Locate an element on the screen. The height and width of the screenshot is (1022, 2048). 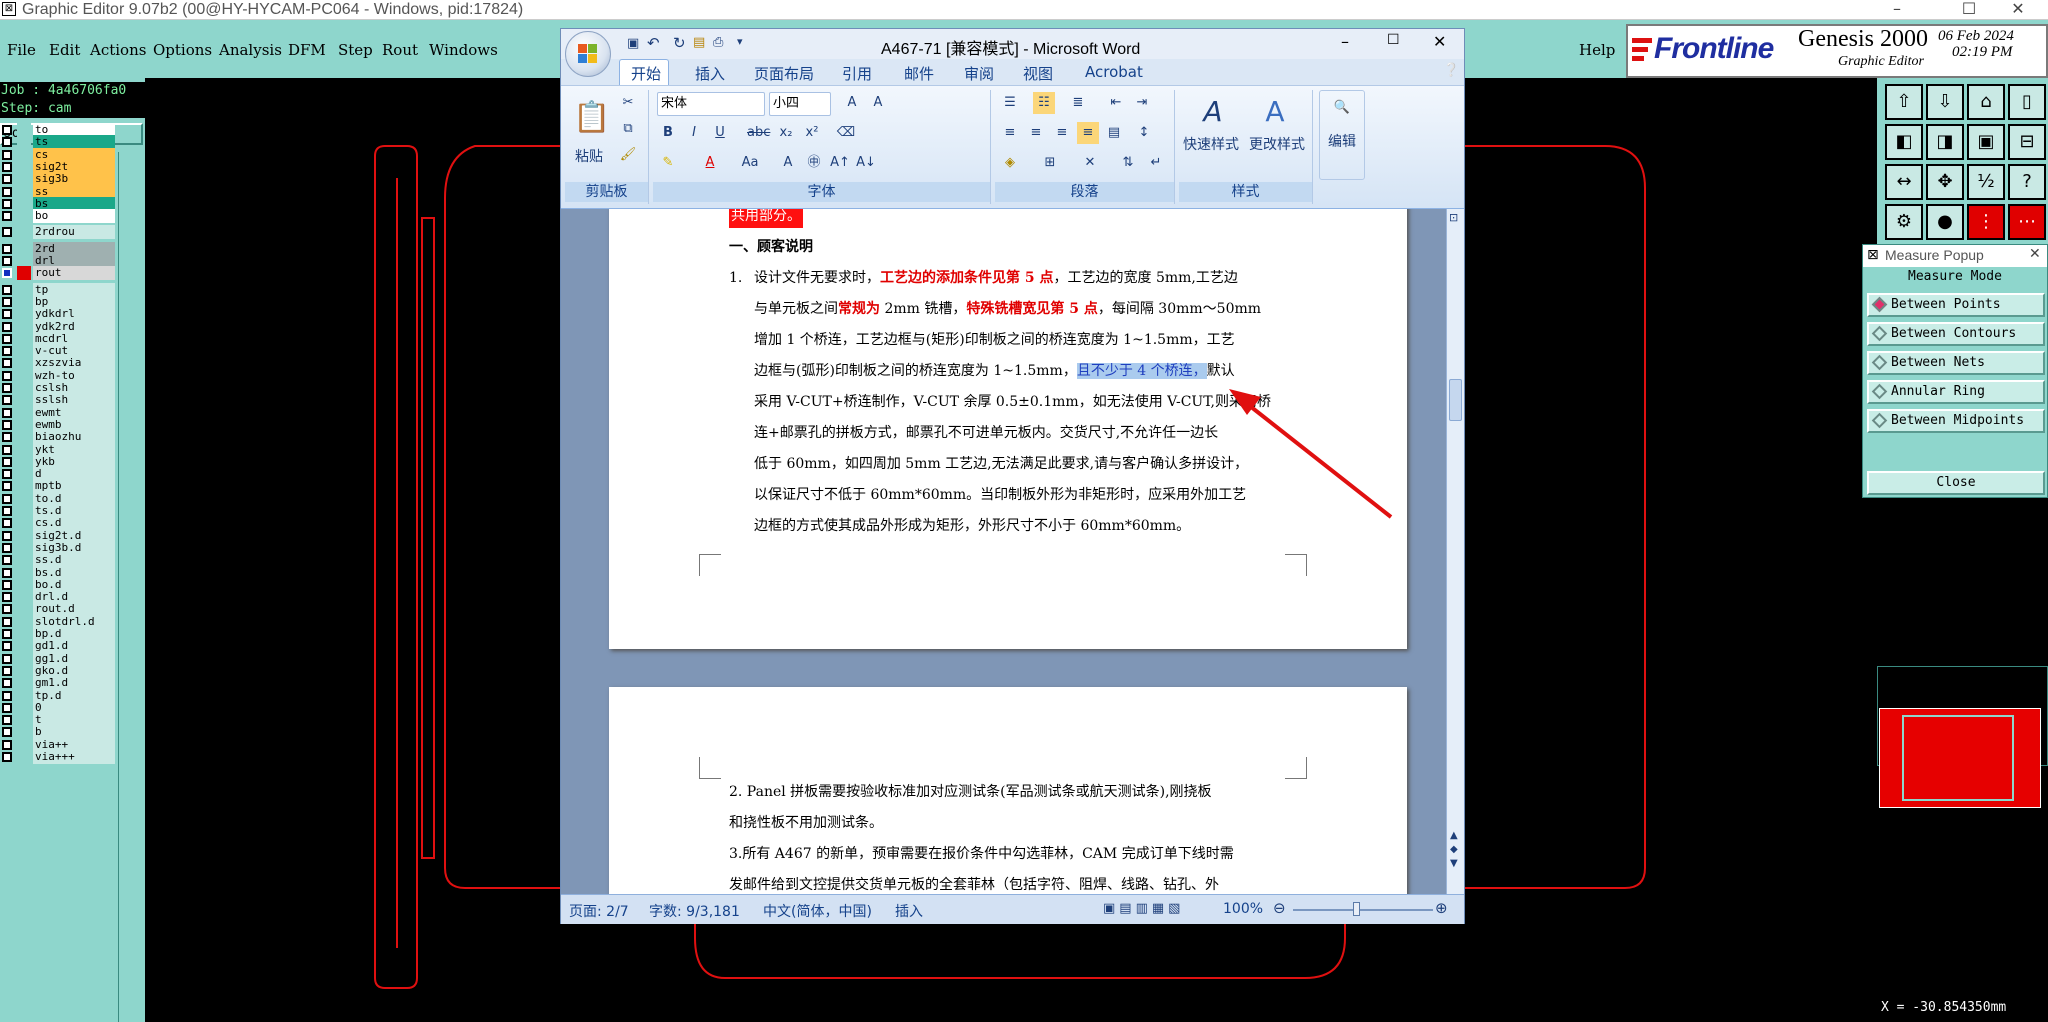
shrink-font-icon: A is located at coordinates (878, 103).